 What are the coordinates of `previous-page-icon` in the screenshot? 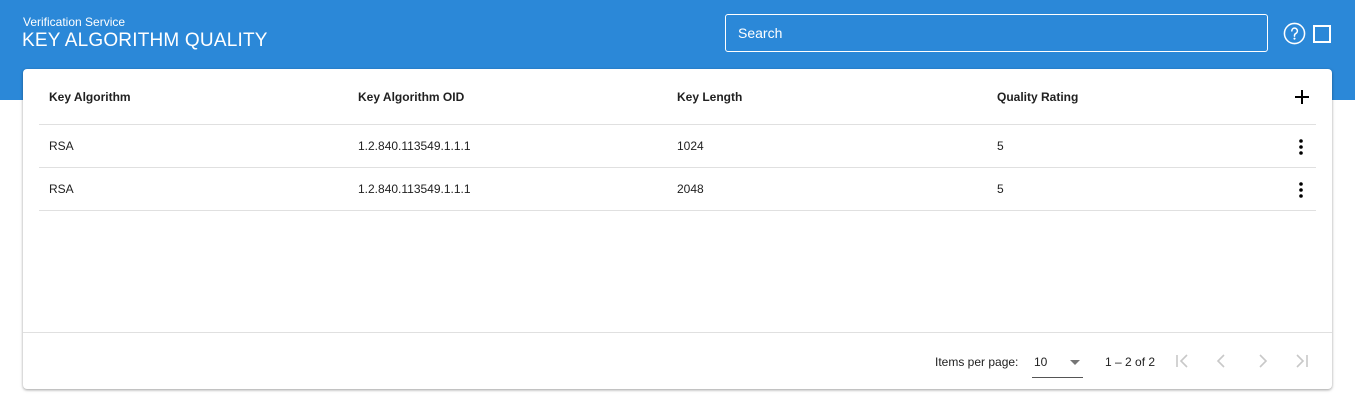 It's located at (1222, 361).